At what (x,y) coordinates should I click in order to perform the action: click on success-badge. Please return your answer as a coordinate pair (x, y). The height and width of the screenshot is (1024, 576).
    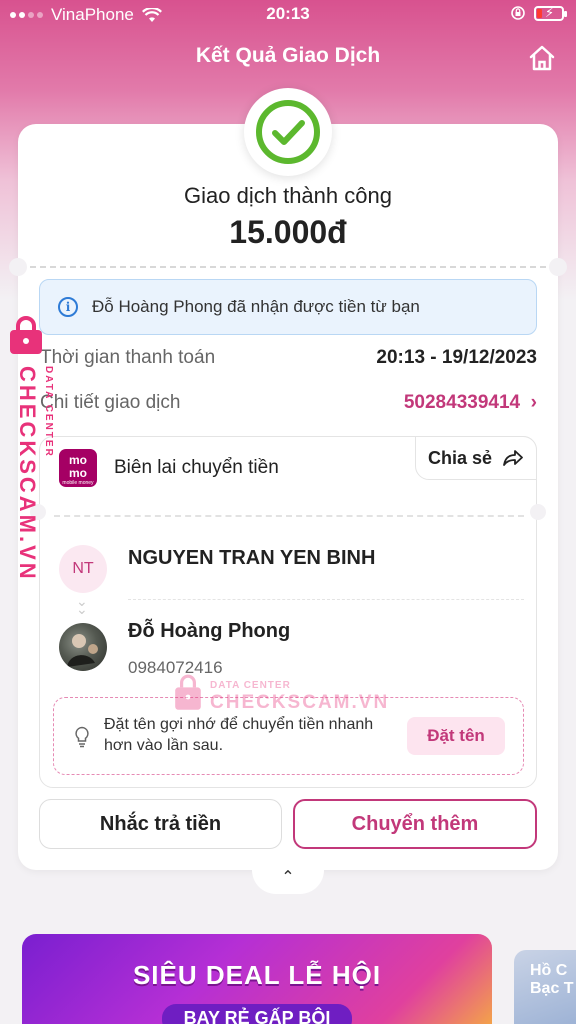
    Looking at the image, I should click on (288, 132).